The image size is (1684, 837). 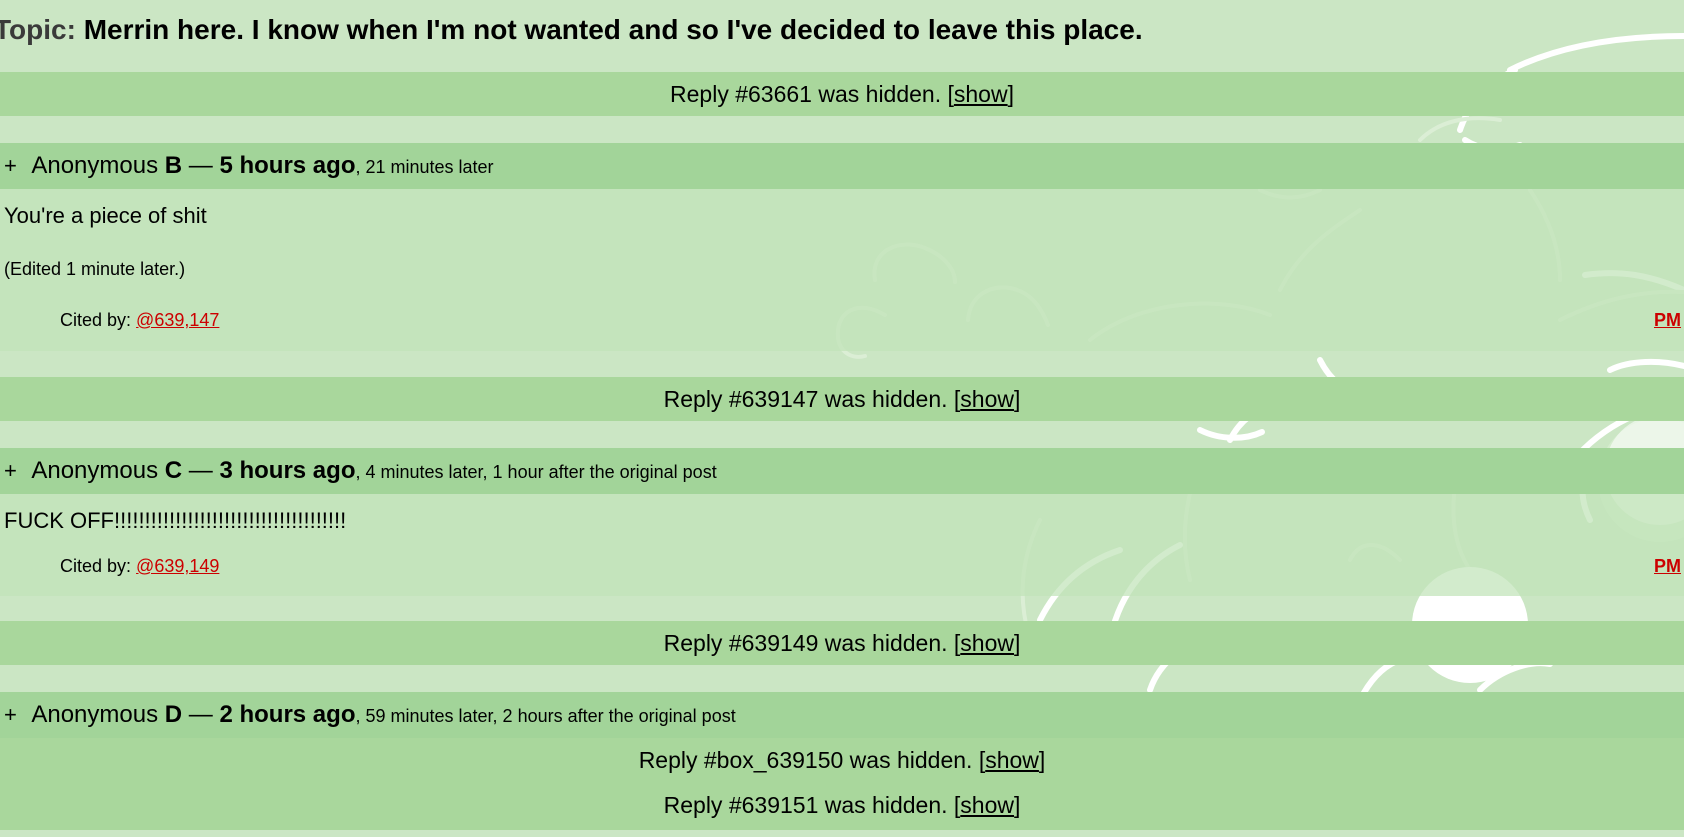 I want to click on hidden-reply-notice: Reply #box_639150 was hidden. [show], so click(x=842, y=760).